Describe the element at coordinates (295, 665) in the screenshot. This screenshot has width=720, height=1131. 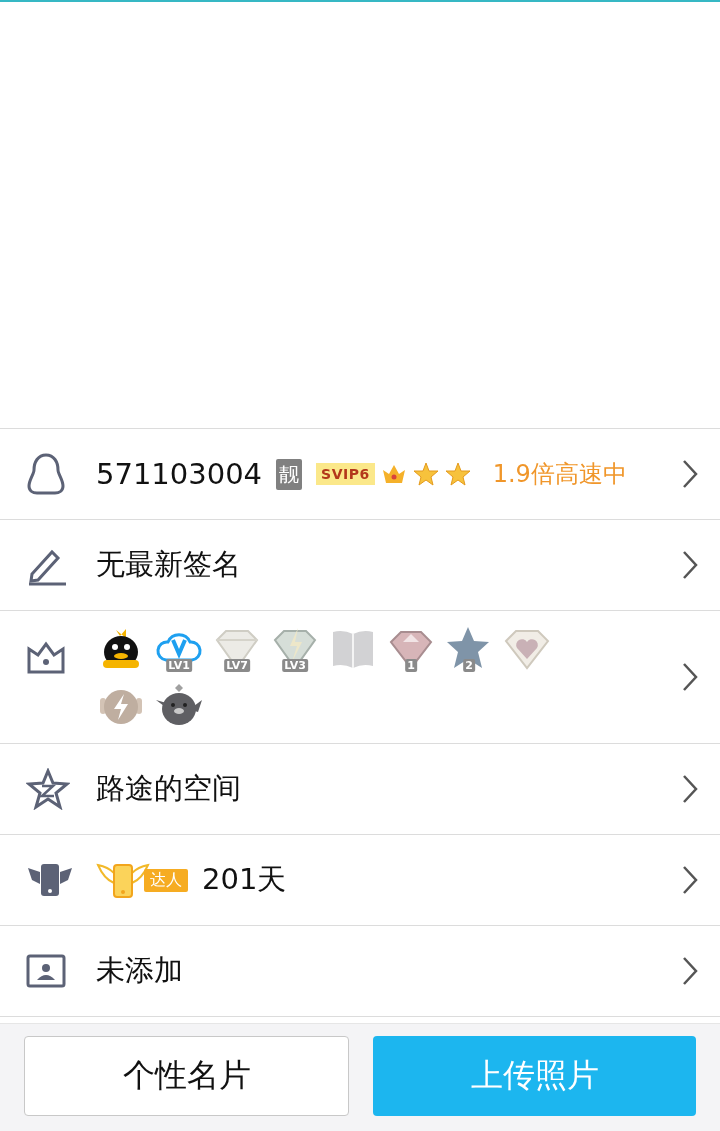
I see `badge-level-label: LV3` at that location.